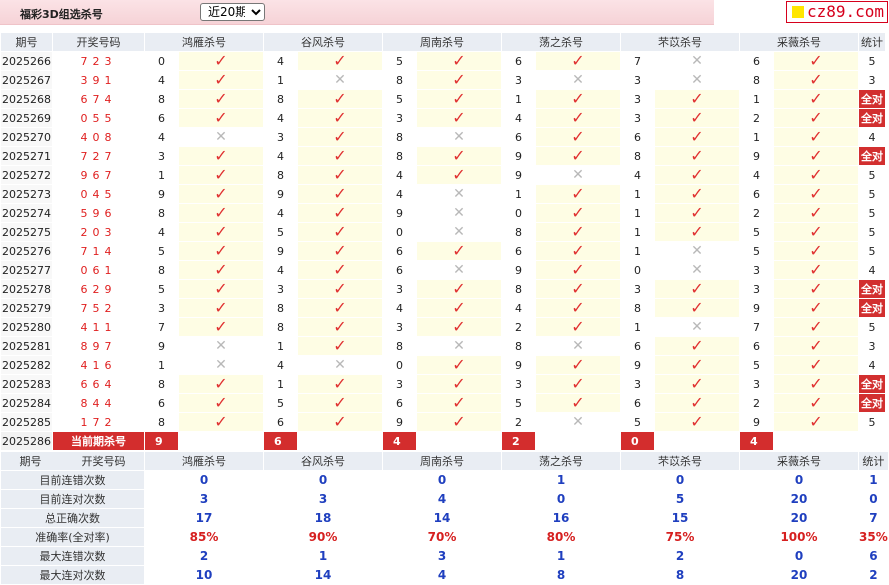 The image size is (889, 585). Describe the element at coordinates (26, 384) in the screenshot. I see `issue-number: 2025283` at that location.